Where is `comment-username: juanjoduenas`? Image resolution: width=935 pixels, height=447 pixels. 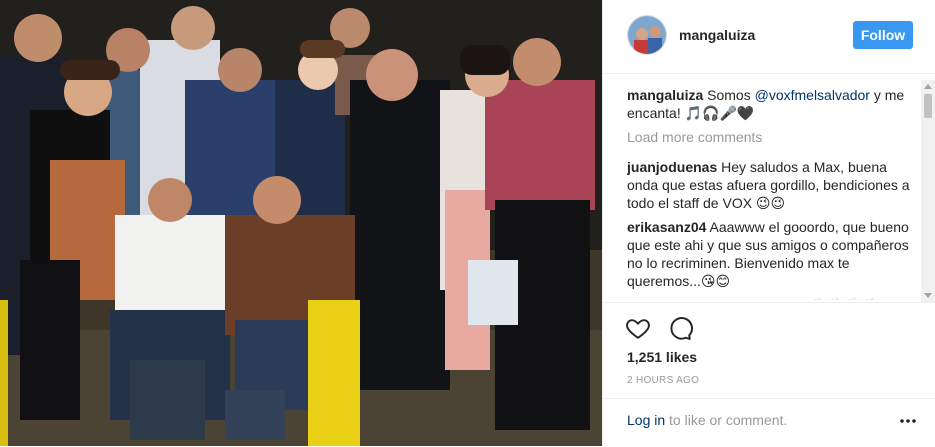
comment-username: juanjoduenas is located at coordinates (672, 167).